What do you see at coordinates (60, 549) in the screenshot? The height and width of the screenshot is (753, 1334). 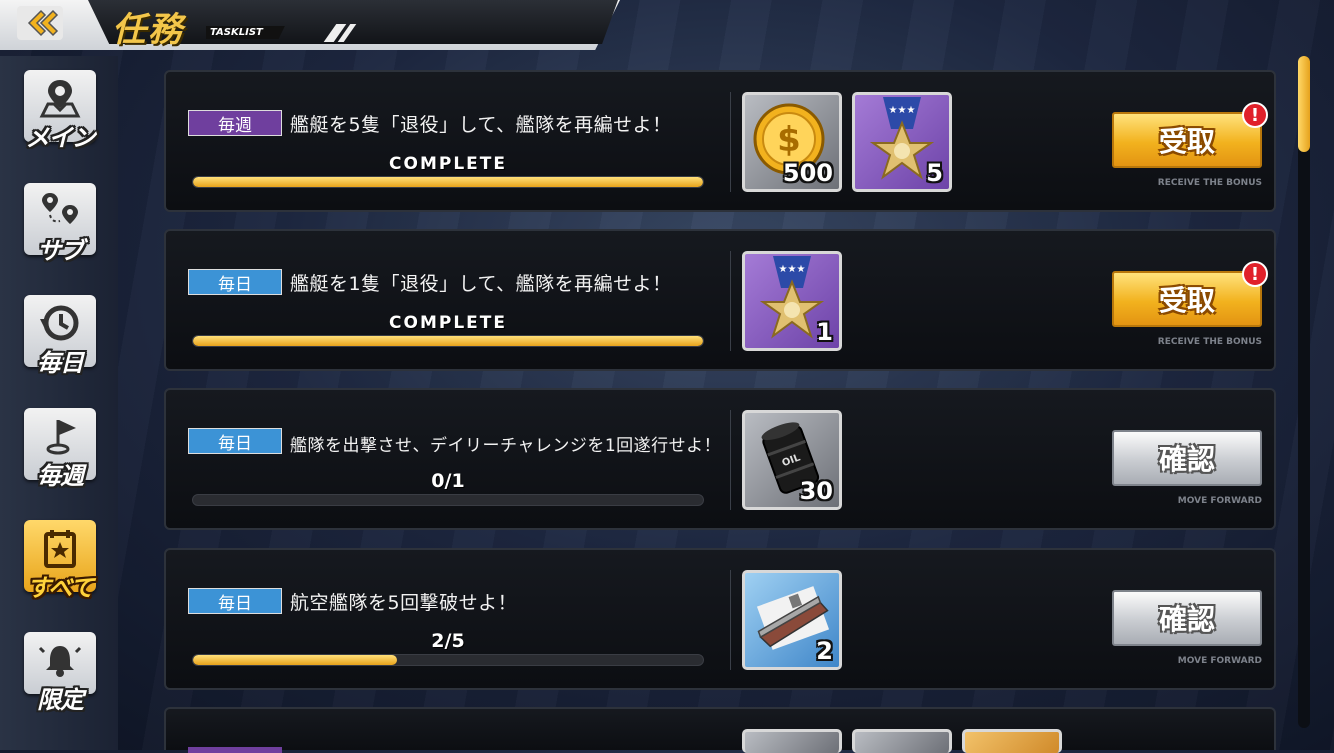 I see `calendar-star-icon` at bounding box center [60, 549].